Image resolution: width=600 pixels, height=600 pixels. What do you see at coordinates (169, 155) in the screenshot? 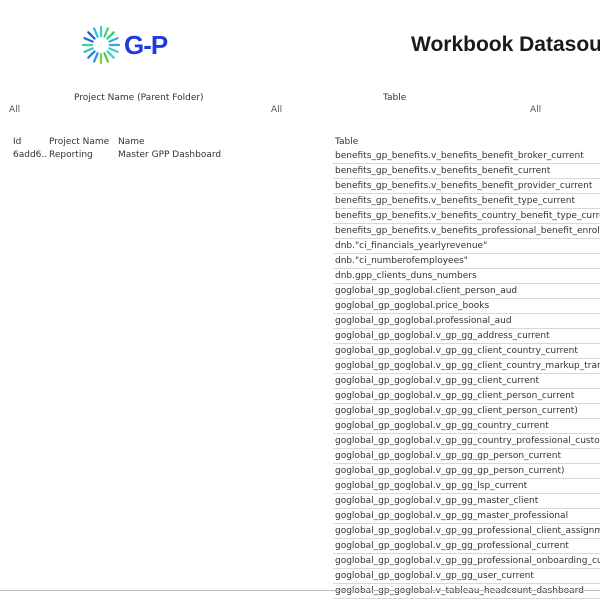
I see `row-name-cell: Master GPP Dashboard` at bounding box center [169, 155].